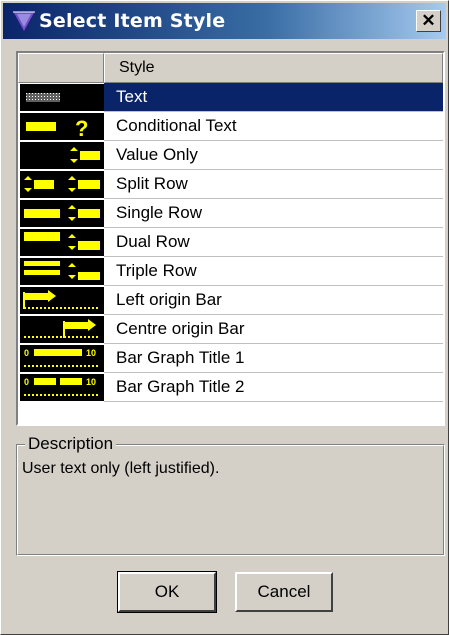 The width and height of the screenshot is (449, 635). I want to click on app-logo-icon, so click(24, 22).